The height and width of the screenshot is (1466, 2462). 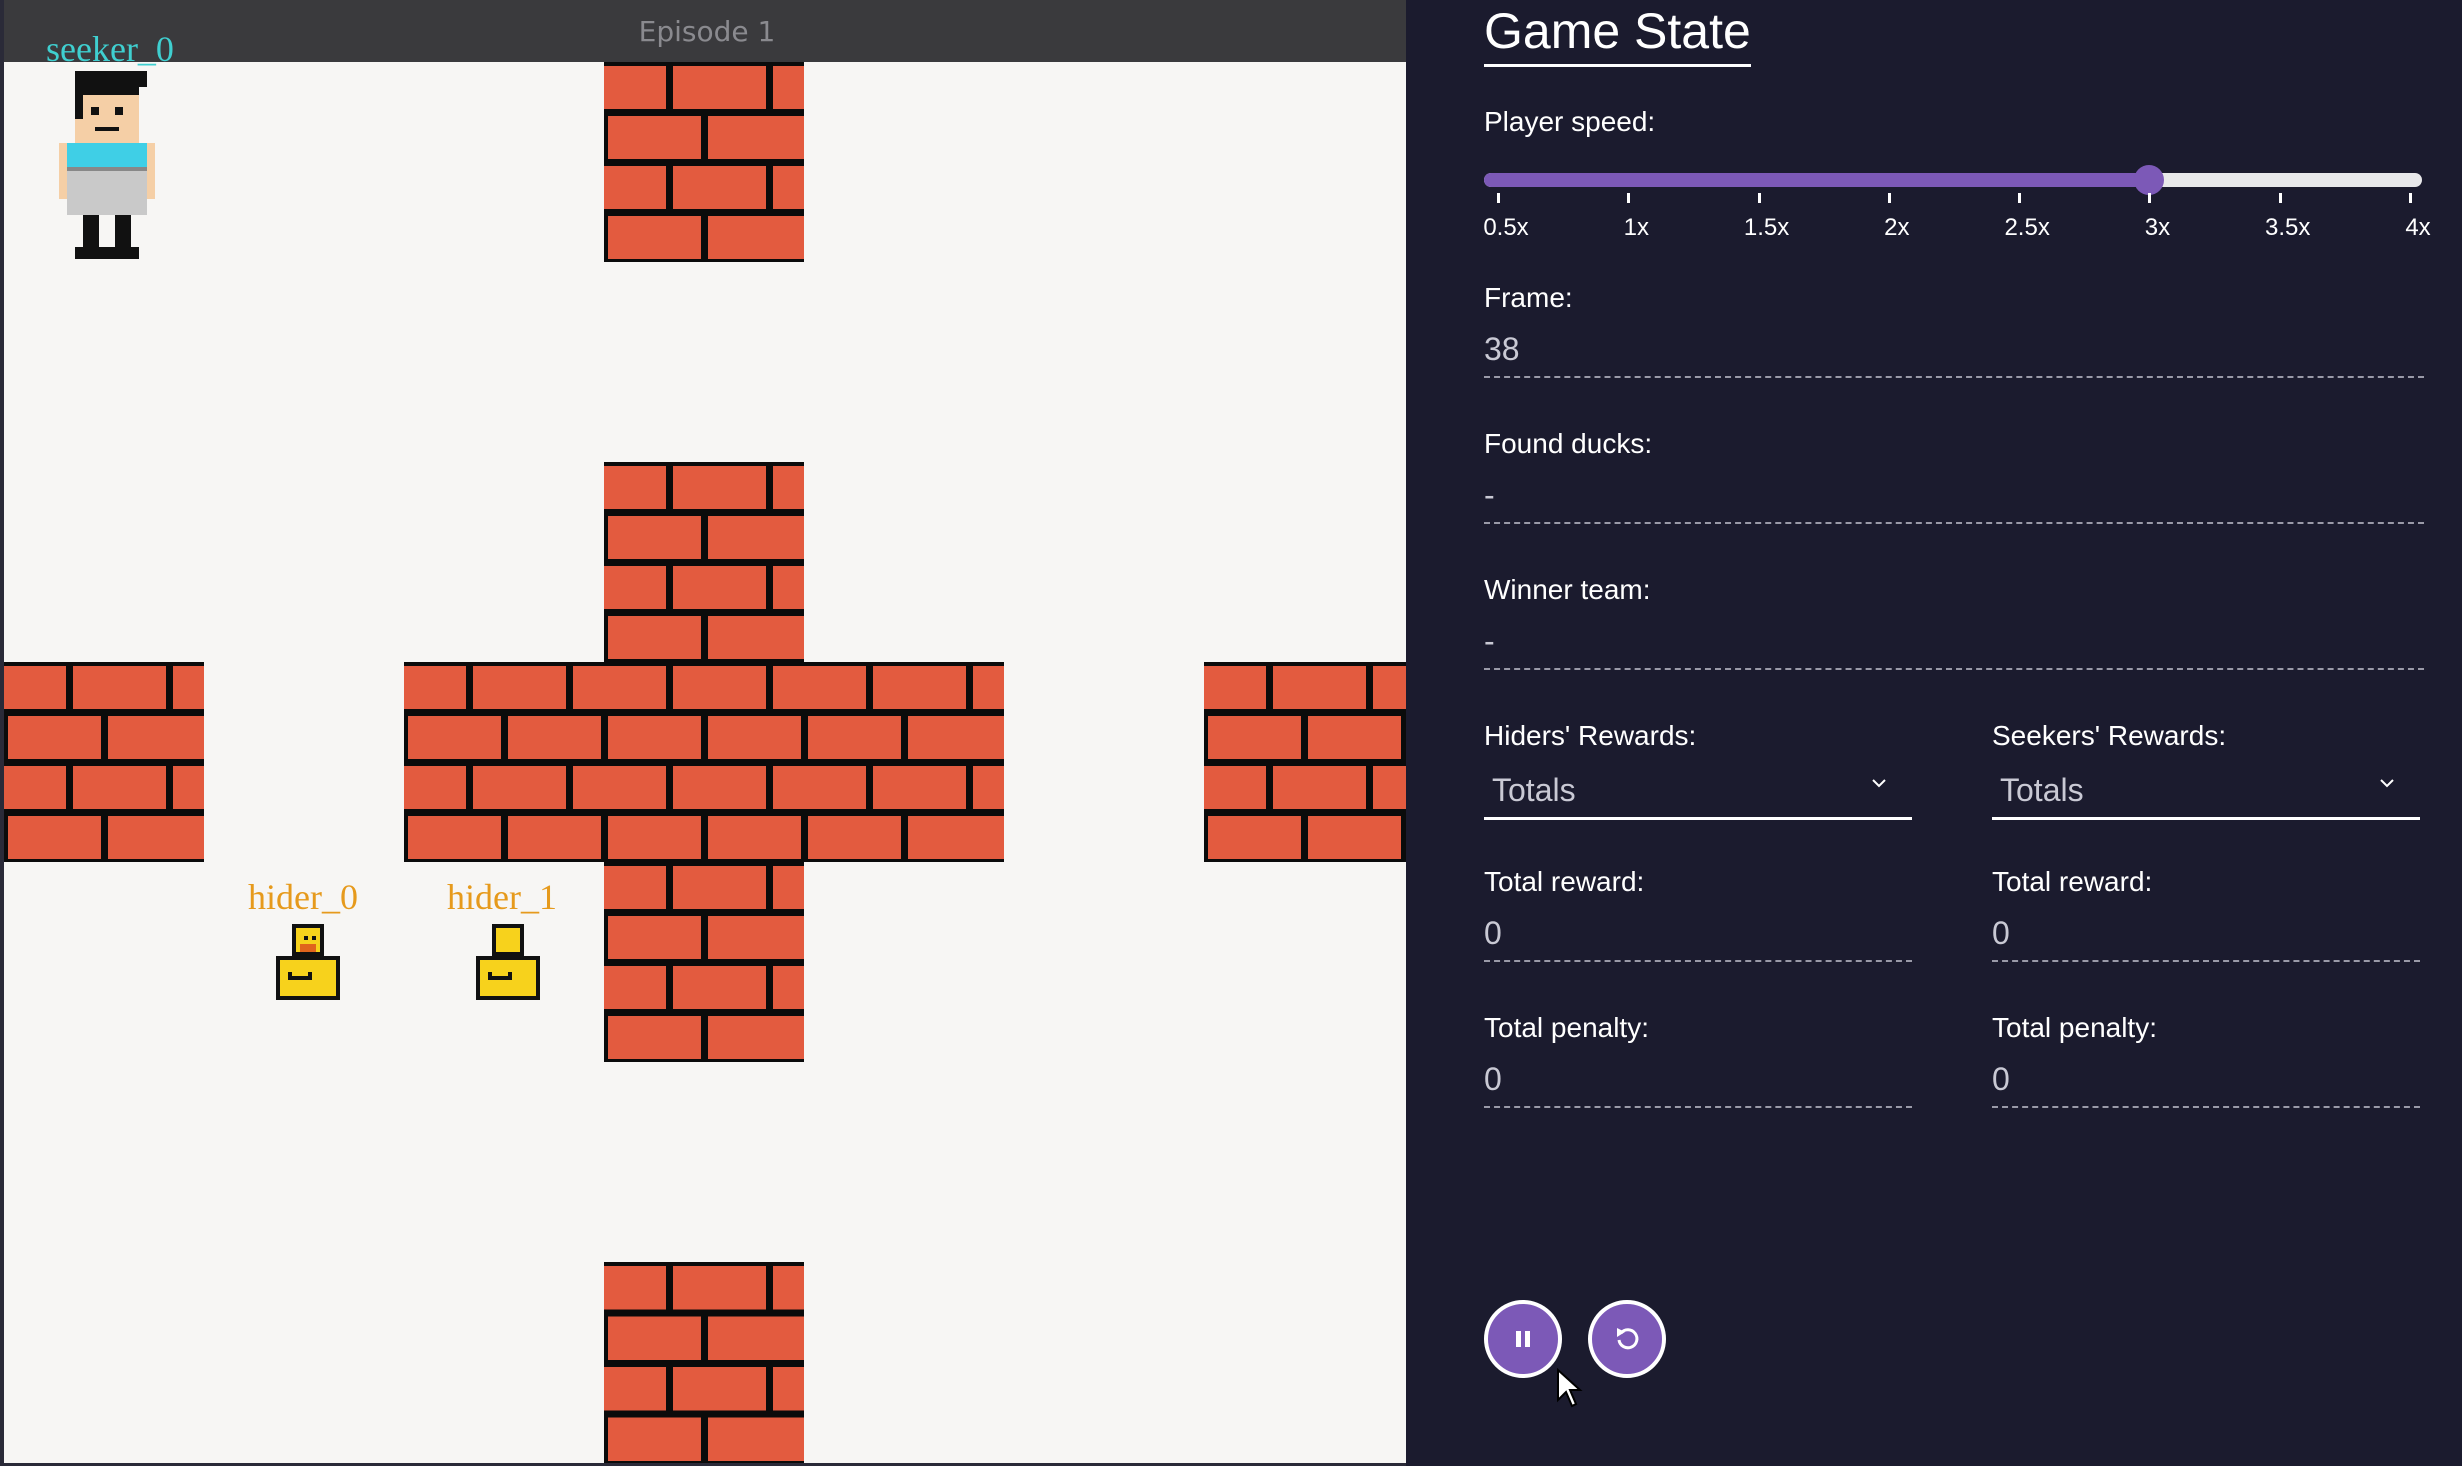 What do you see at coordinates (1766, 227) in the screenshot?
I see `slider-tick-label: 1.5x` at bounding box center [1766, 227].